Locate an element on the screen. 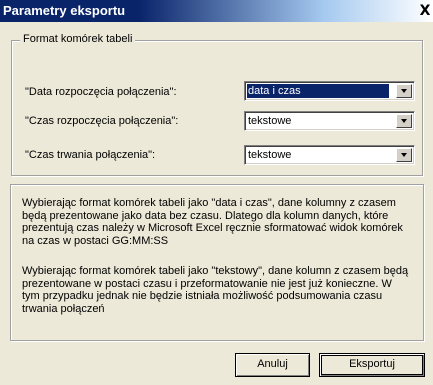 The width and height of the screenshot is (433, 385). export-button-focus-frame is located at coordinates (372, 365).